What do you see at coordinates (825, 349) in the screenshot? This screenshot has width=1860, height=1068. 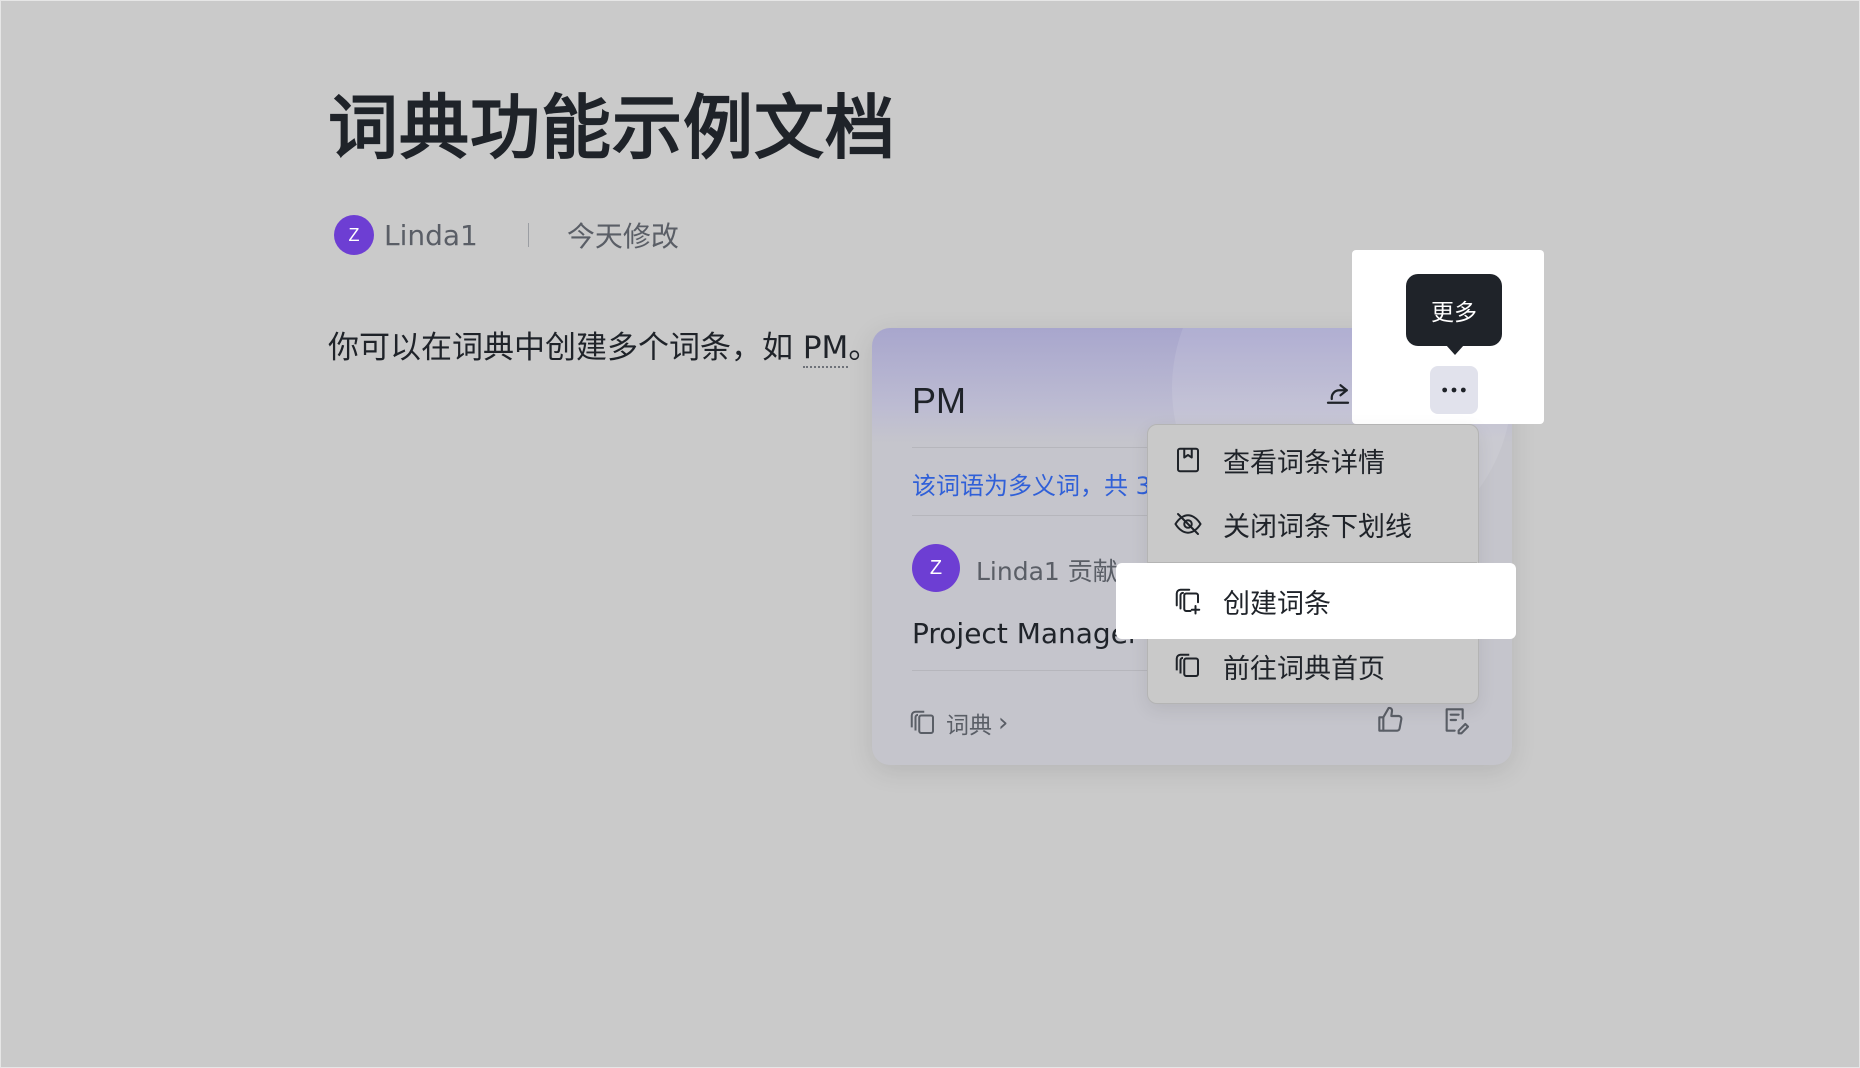 I see `dictionary-term-link: PM` at bounding box center [825, 349].